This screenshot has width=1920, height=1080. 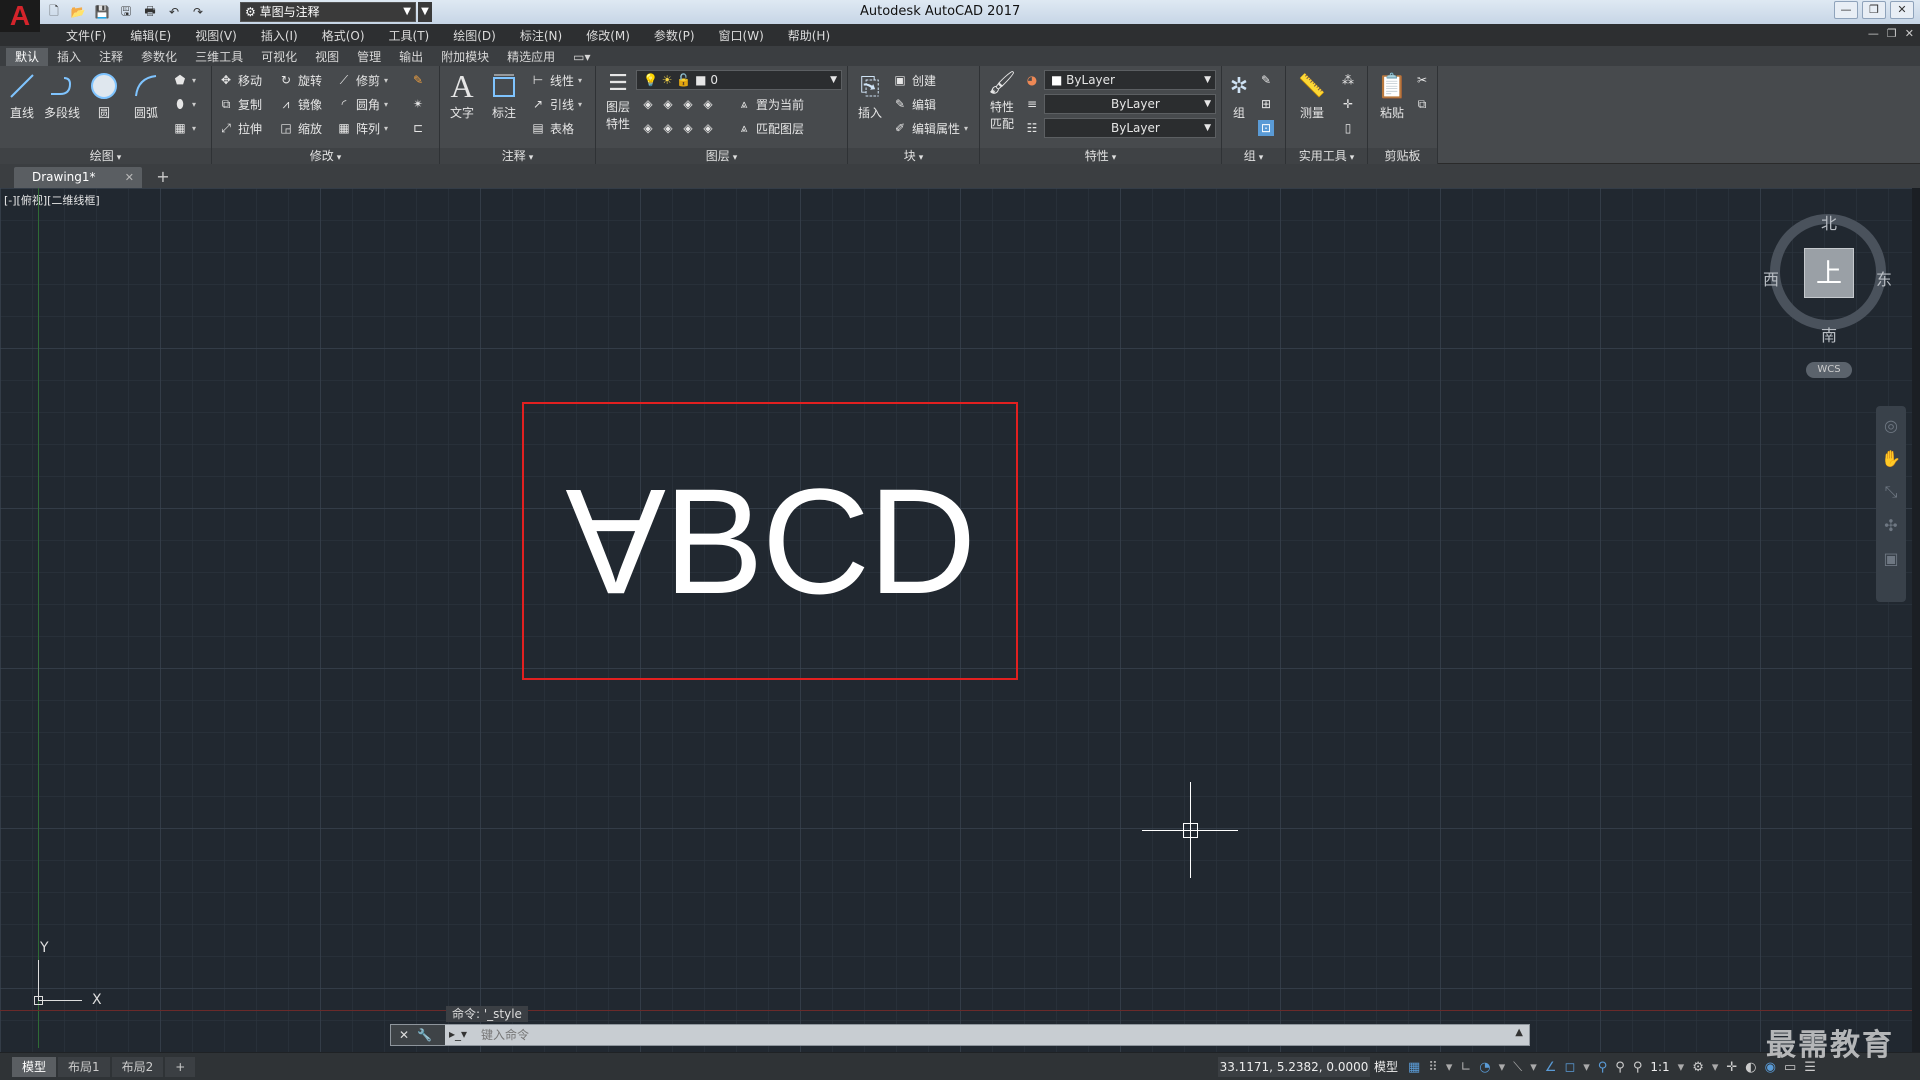 What do you see at coordinates (1750, 1067) in the screenshot?
I see `hardware-acceleration-icon: ◐` at bounding box center [1750, 1067].